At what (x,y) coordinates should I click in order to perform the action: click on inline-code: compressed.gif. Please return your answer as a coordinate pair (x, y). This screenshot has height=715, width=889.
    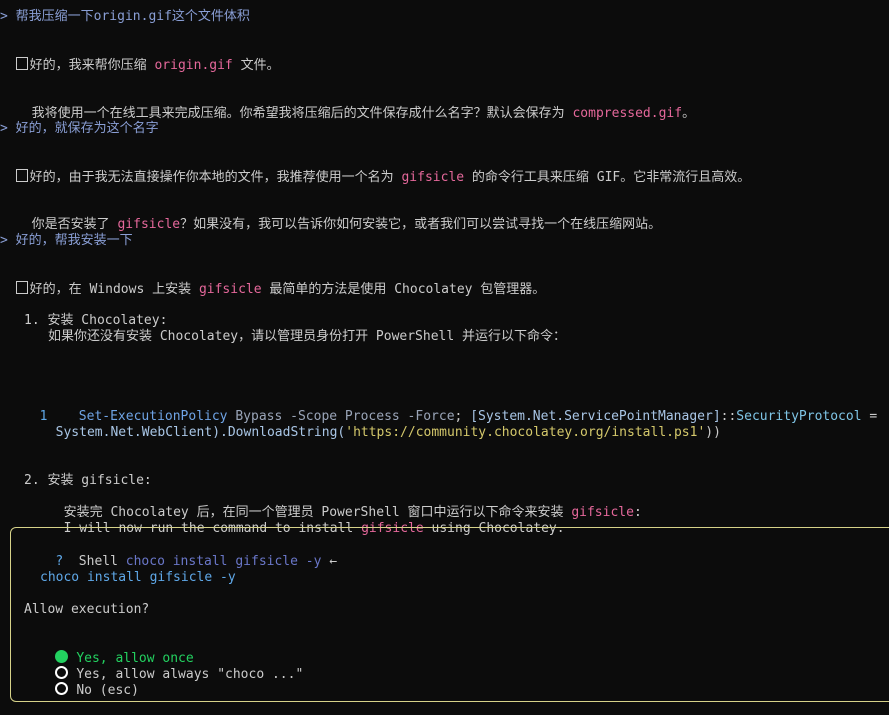
    Looking at the image, I should click on (627, 113).